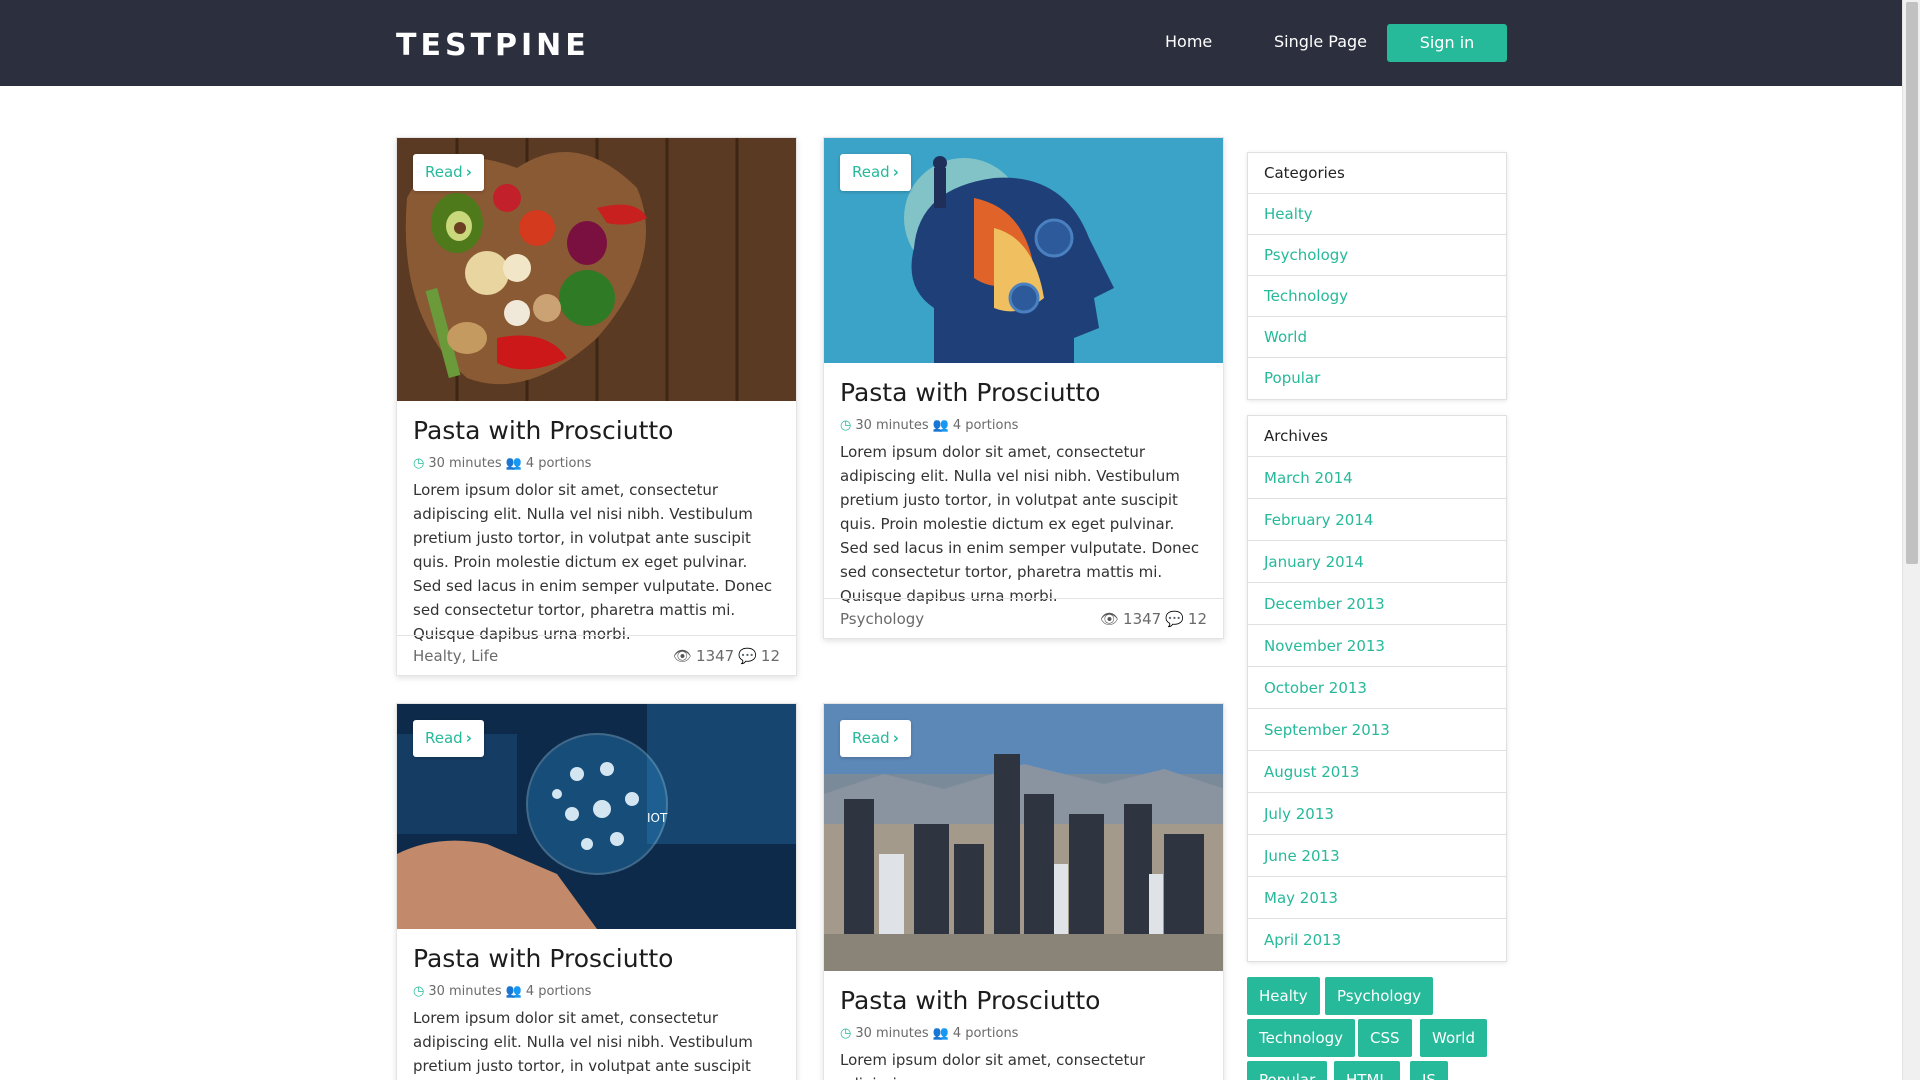  Describe the element at coordinates (1385, 1038) in the screenshot. I see `tag-item: CSS` at that location.